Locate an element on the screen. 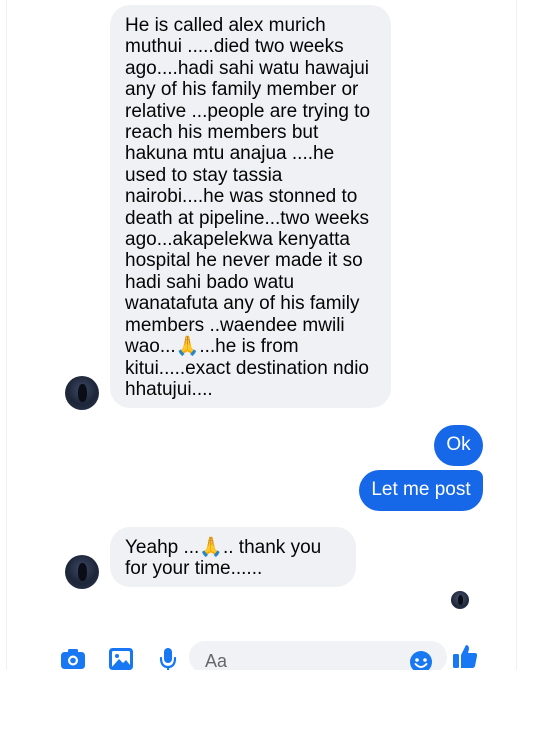  emoji-icon is located at coordinates (421, 660).